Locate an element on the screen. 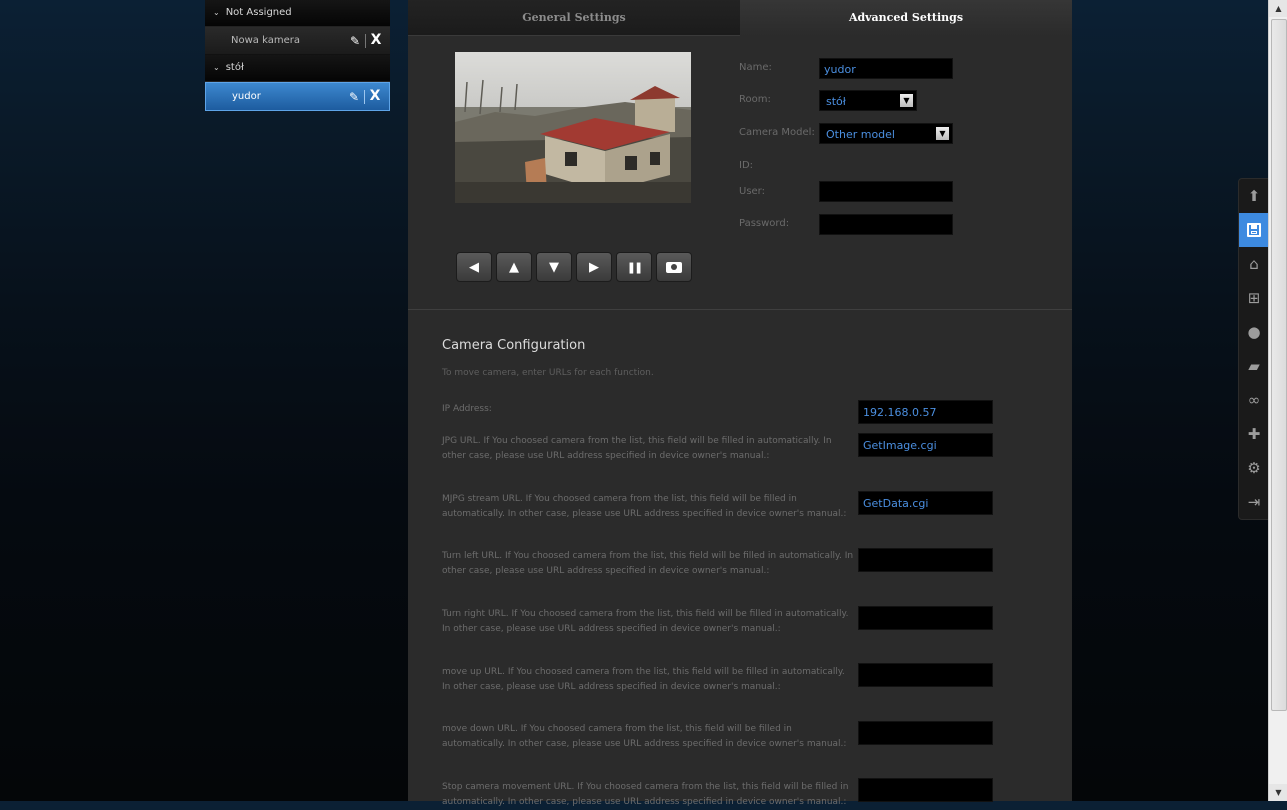  camera-model-label: Camera Model: is located at coordinates (777, 132).